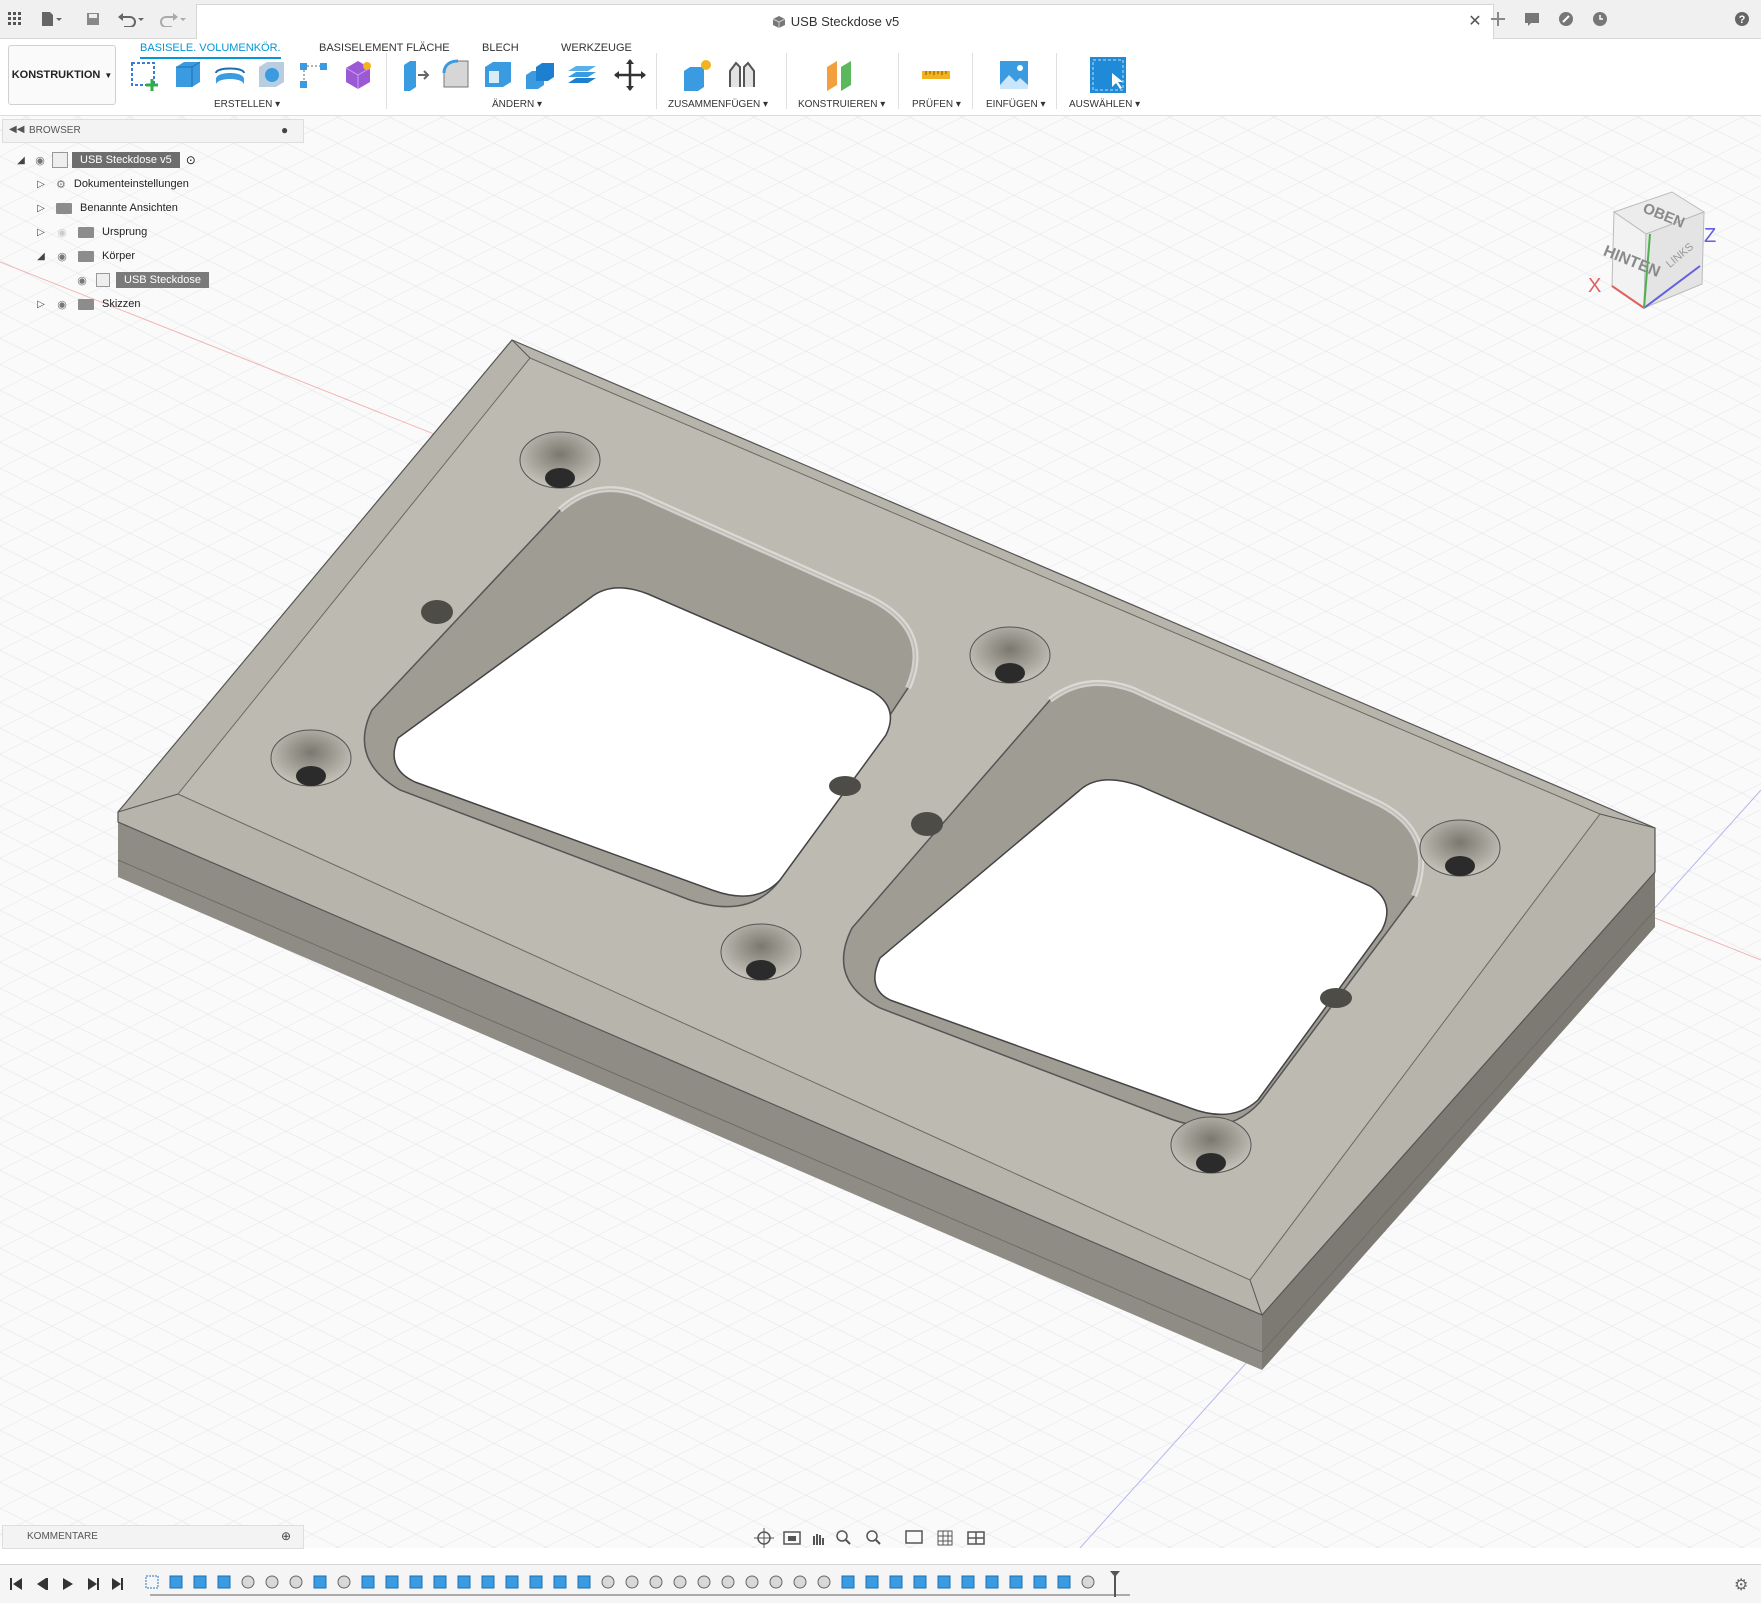 The width and height of the screenshot is (1761, 1604). Describe the element at coordinates (230, 75) in the screenshot. I see `revolve-icon` at that location.